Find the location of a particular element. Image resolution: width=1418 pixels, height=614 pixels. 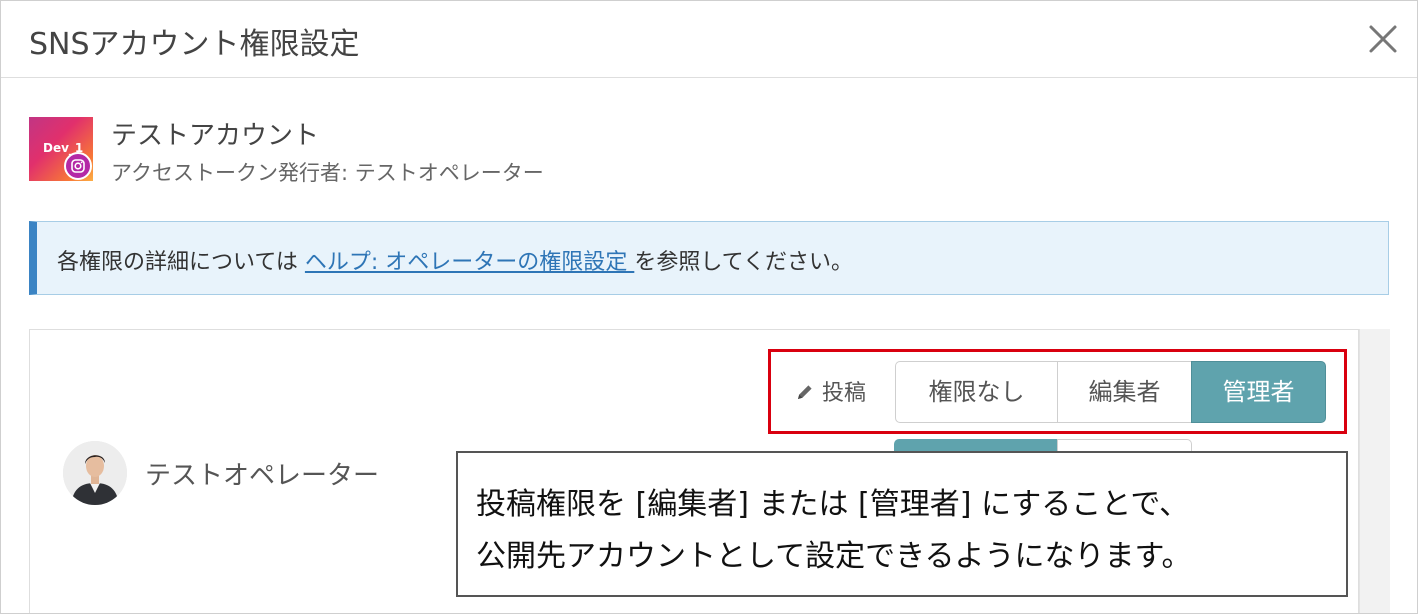

operator-row: テストオペレーター is located at coordinates (263, 473).